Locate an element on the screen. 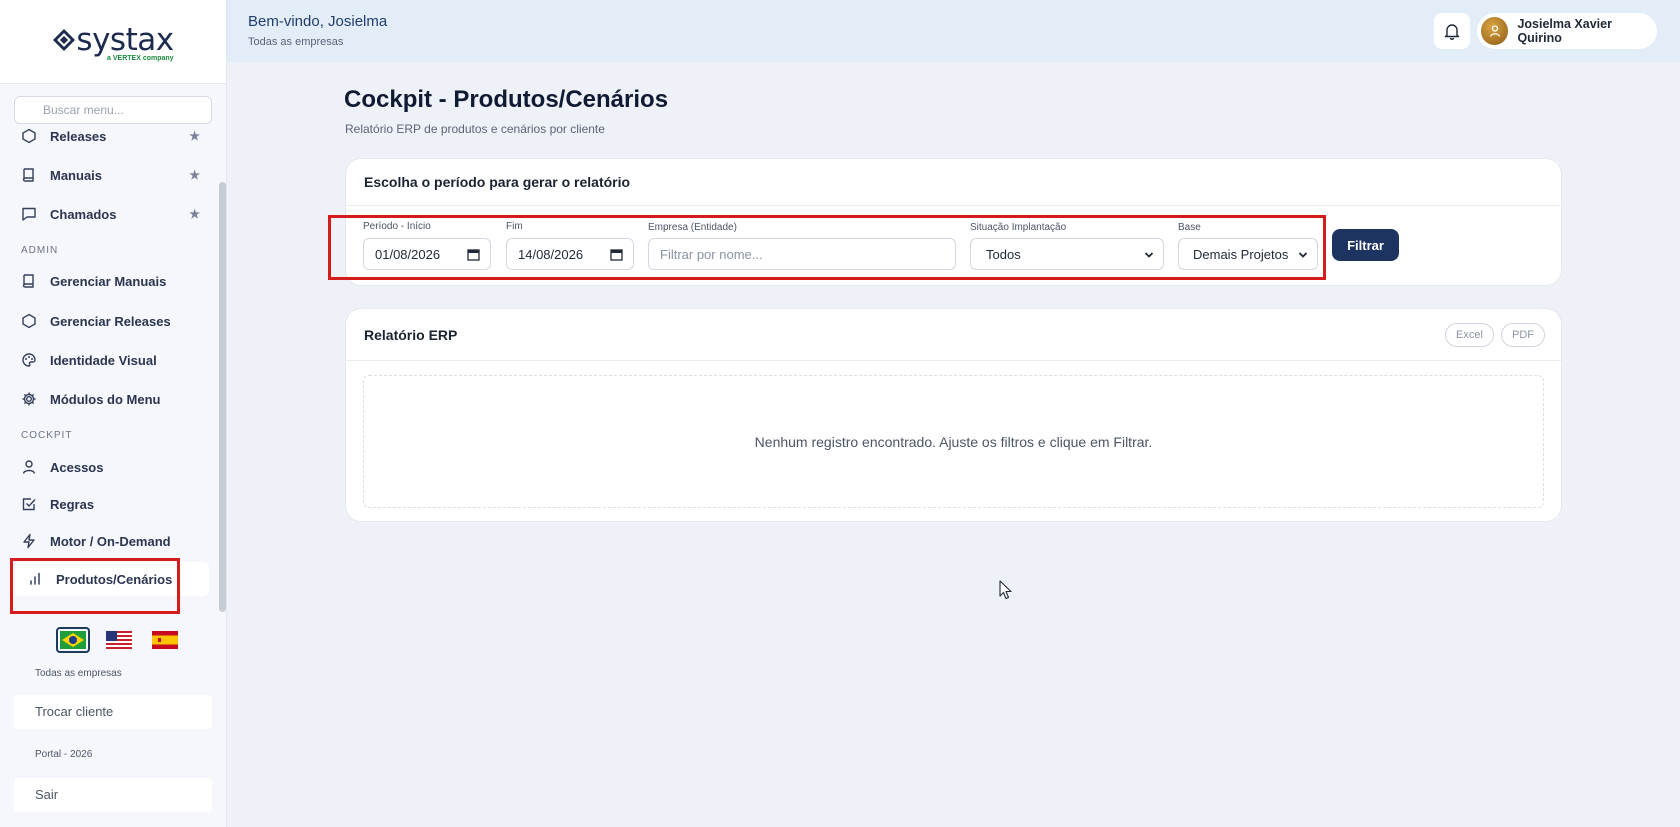  switch-client-button: Trocar cliente is located at coordinates (113, 712).